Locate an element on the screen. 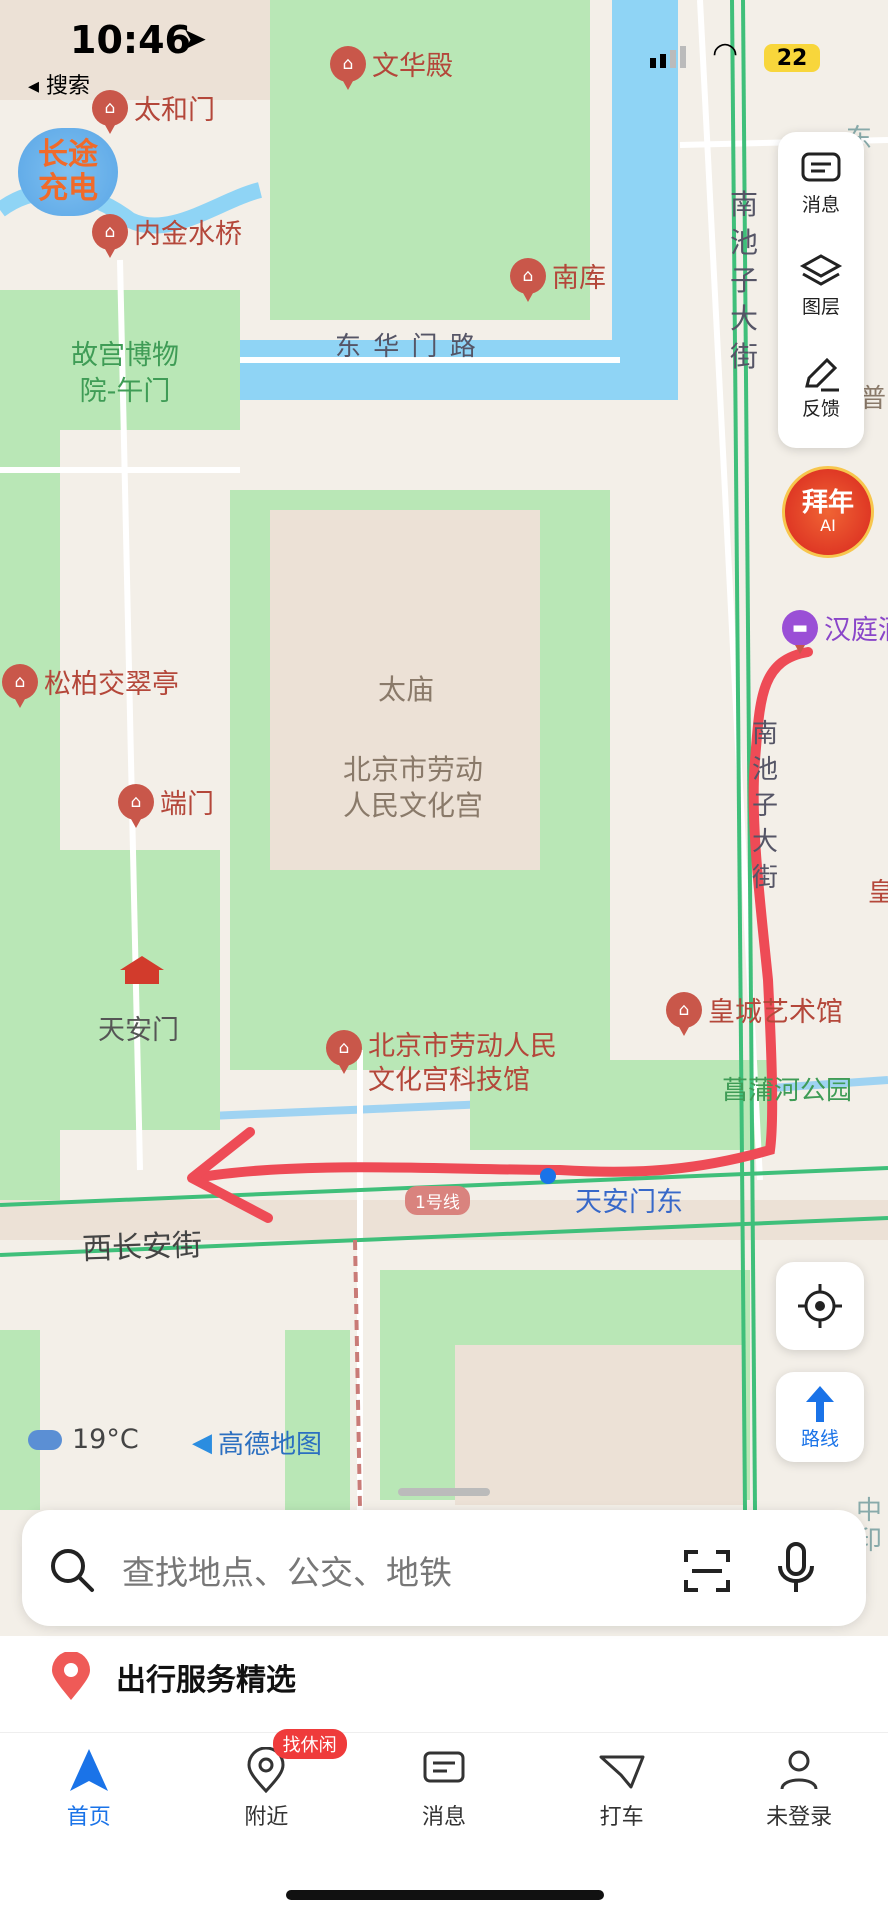 This screenshot has height=1920, width=888. metro-line-badge: 1号线 is located at coordinates (437, 1200).